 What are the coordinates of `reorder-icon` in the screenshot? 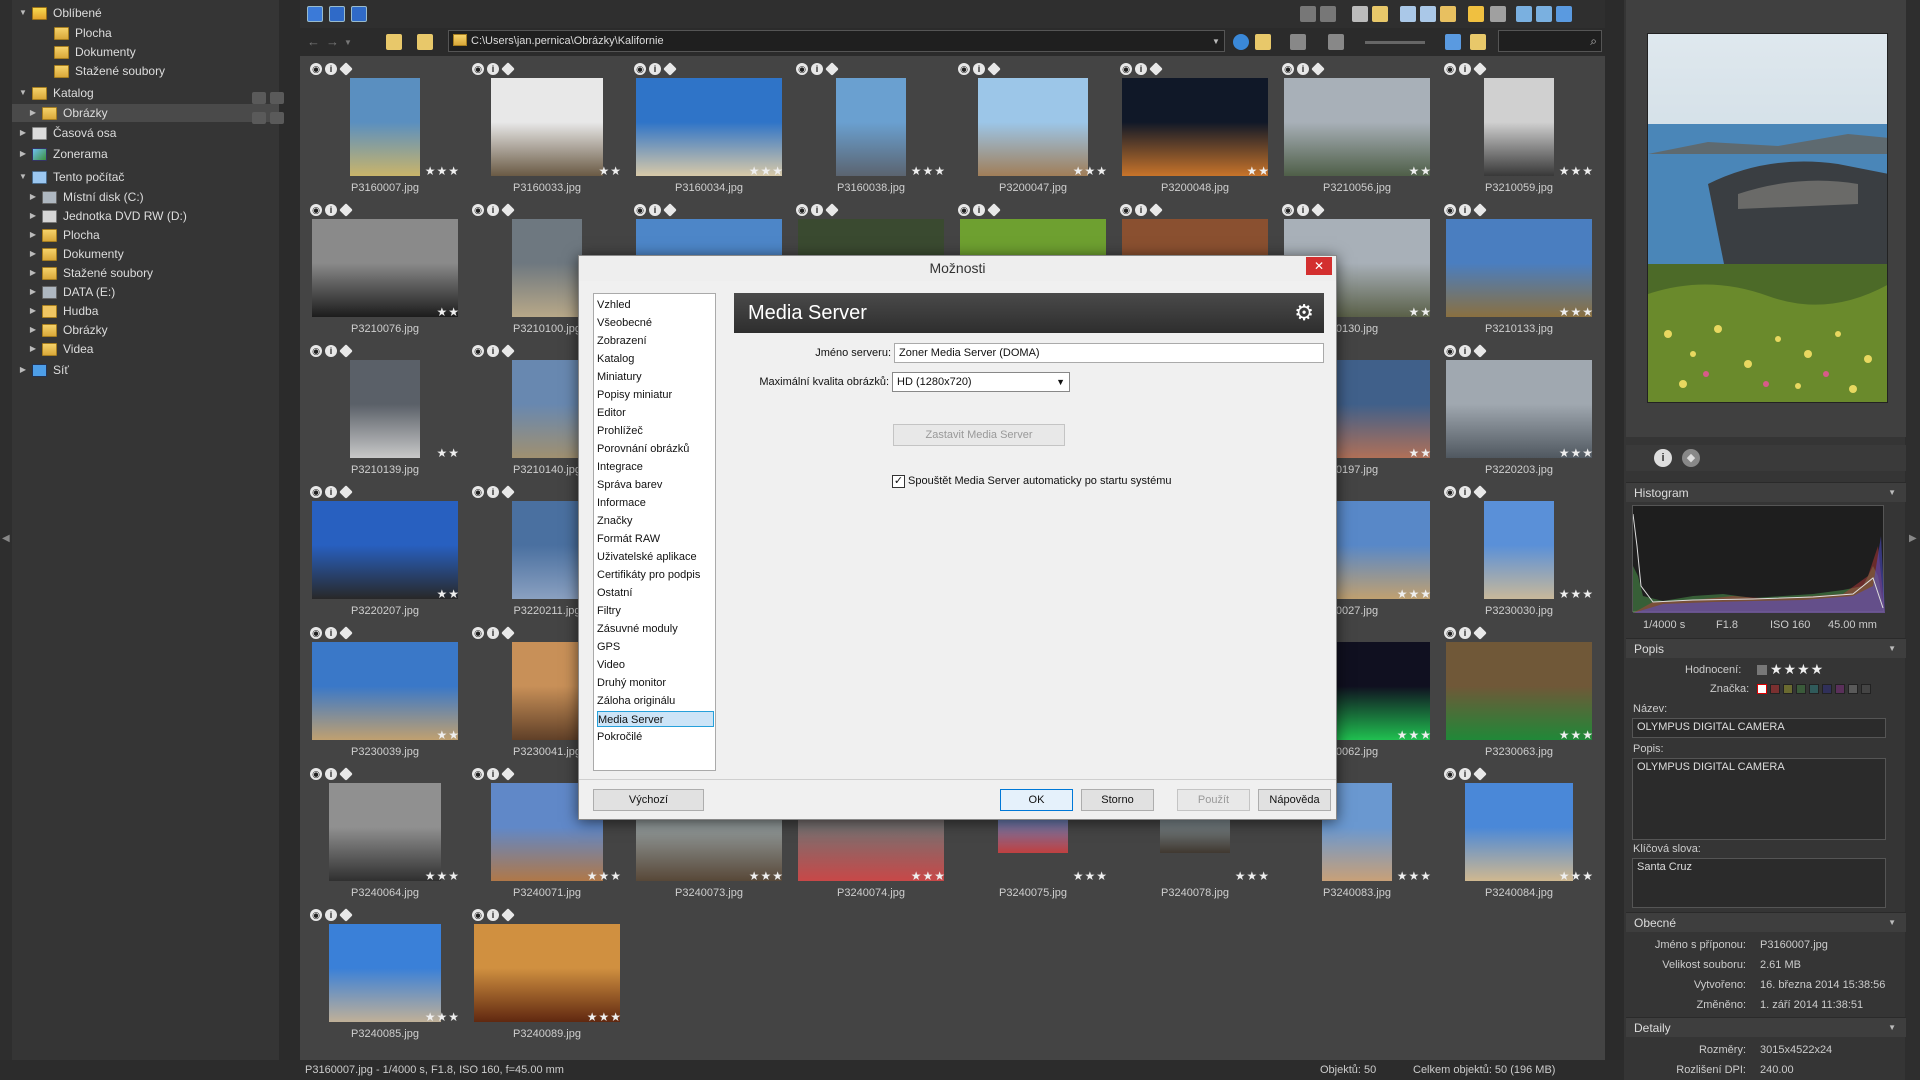 It's located at (259, 118).